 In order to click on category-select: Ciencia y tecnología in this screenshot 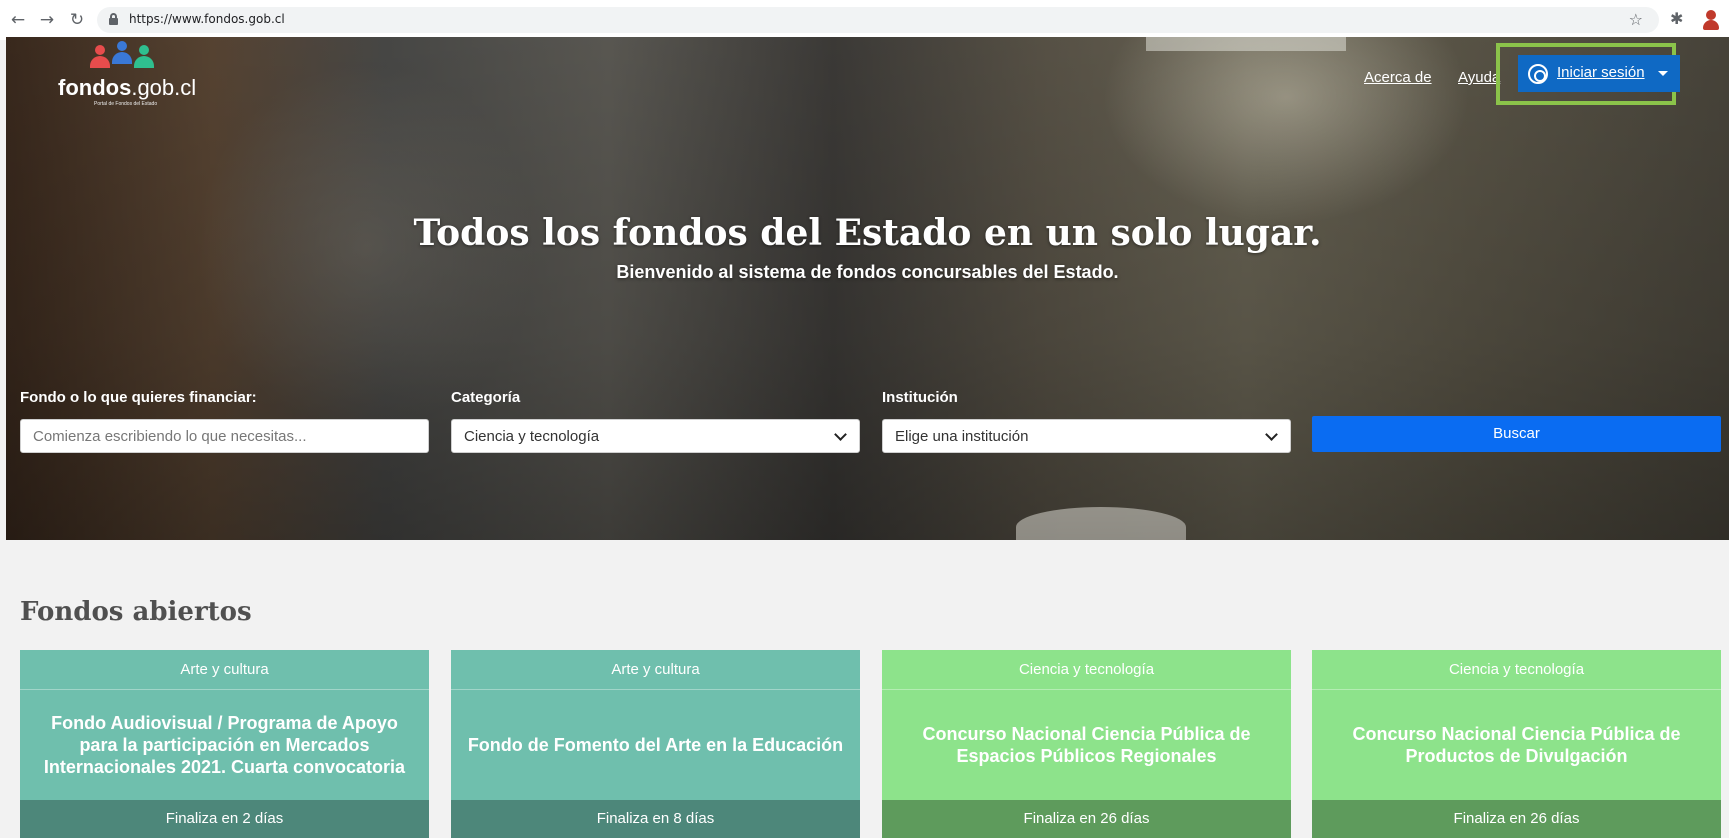, I will do `click(655, 436)`.